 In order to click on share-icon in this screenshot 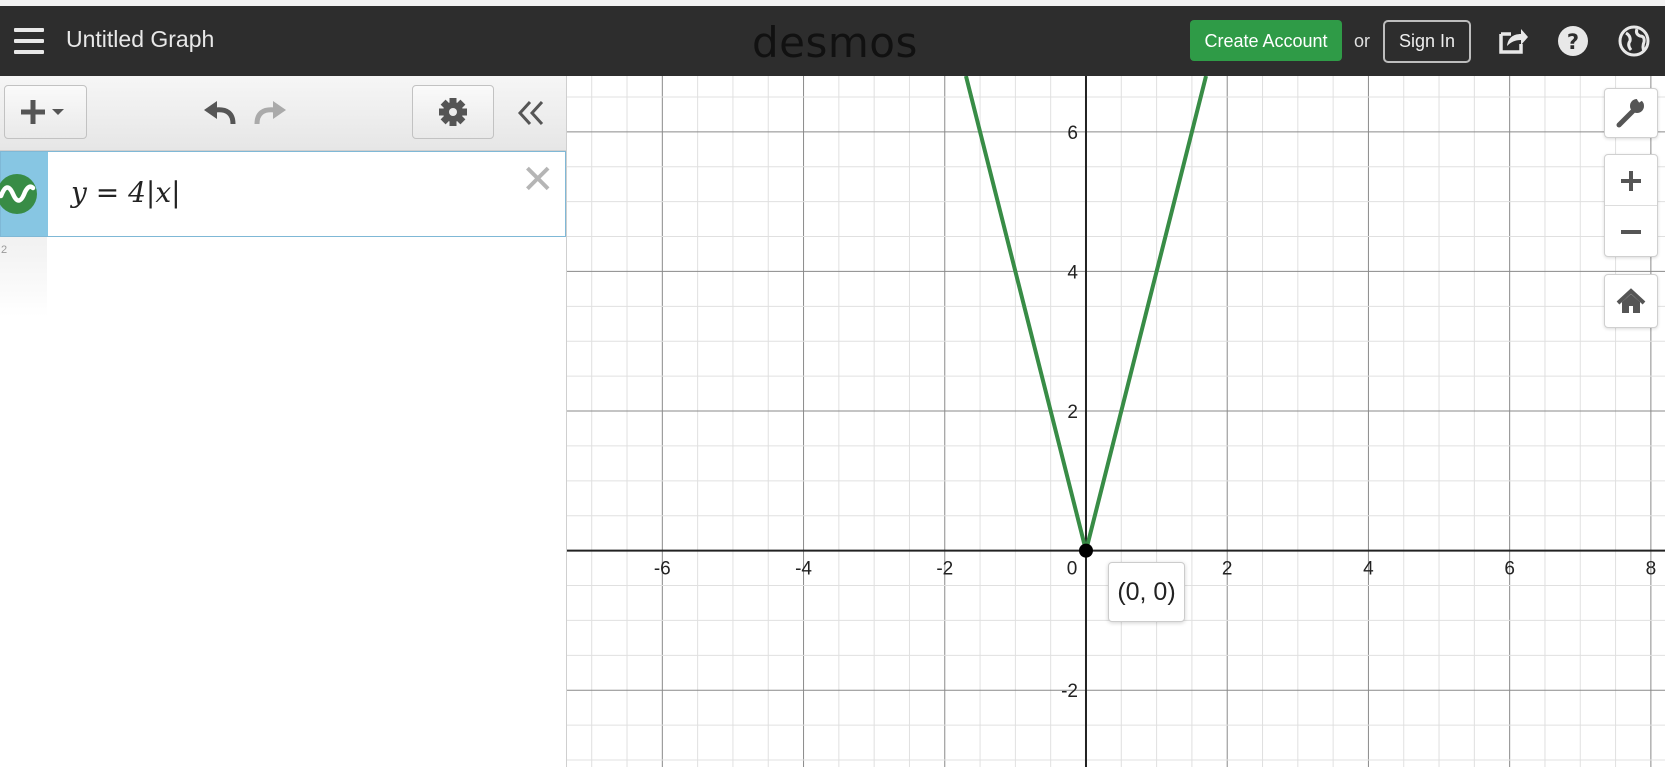, I will do `click(1512, 41)`.